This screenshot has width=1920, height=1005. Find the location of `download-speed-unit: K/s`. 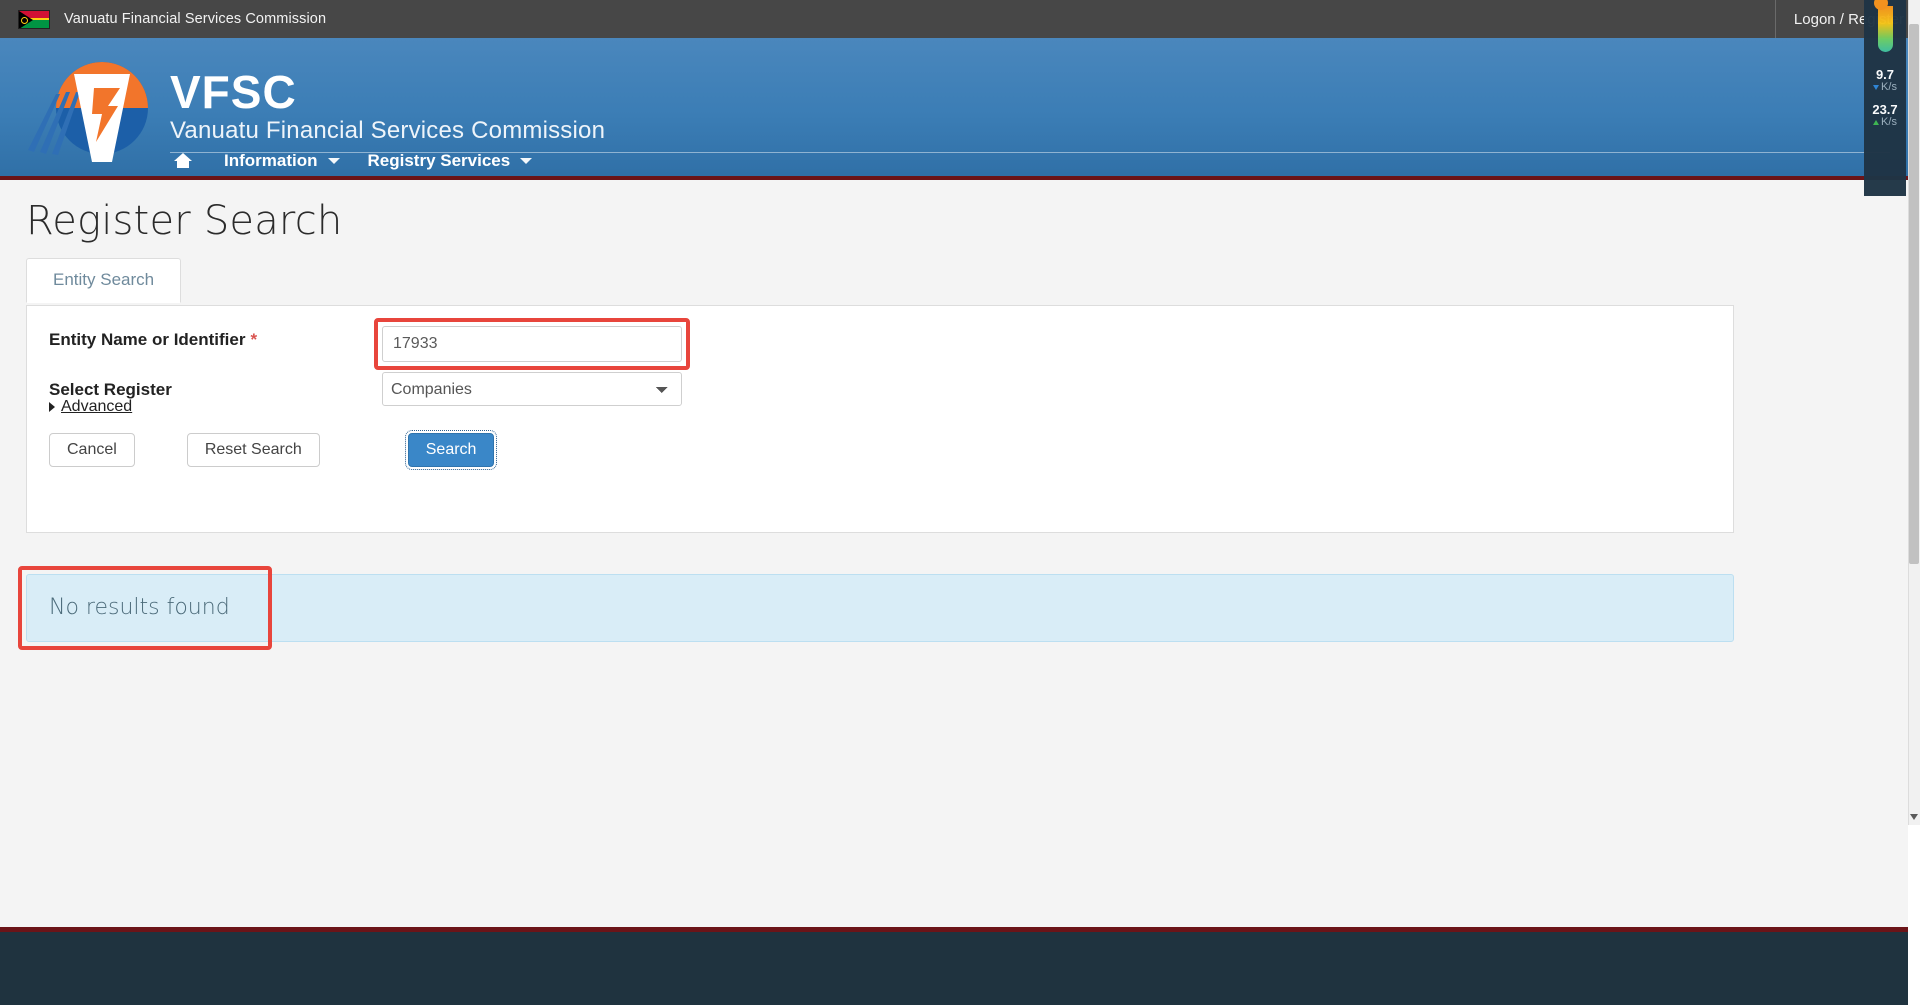

download-speed-unit: K/s is located at coordinates (1889, 87).